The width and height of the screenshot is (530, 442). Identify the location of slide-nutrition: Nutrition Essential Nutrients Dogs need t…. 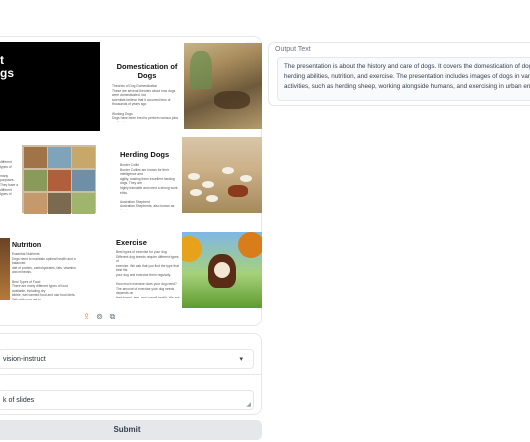
(47, 271).